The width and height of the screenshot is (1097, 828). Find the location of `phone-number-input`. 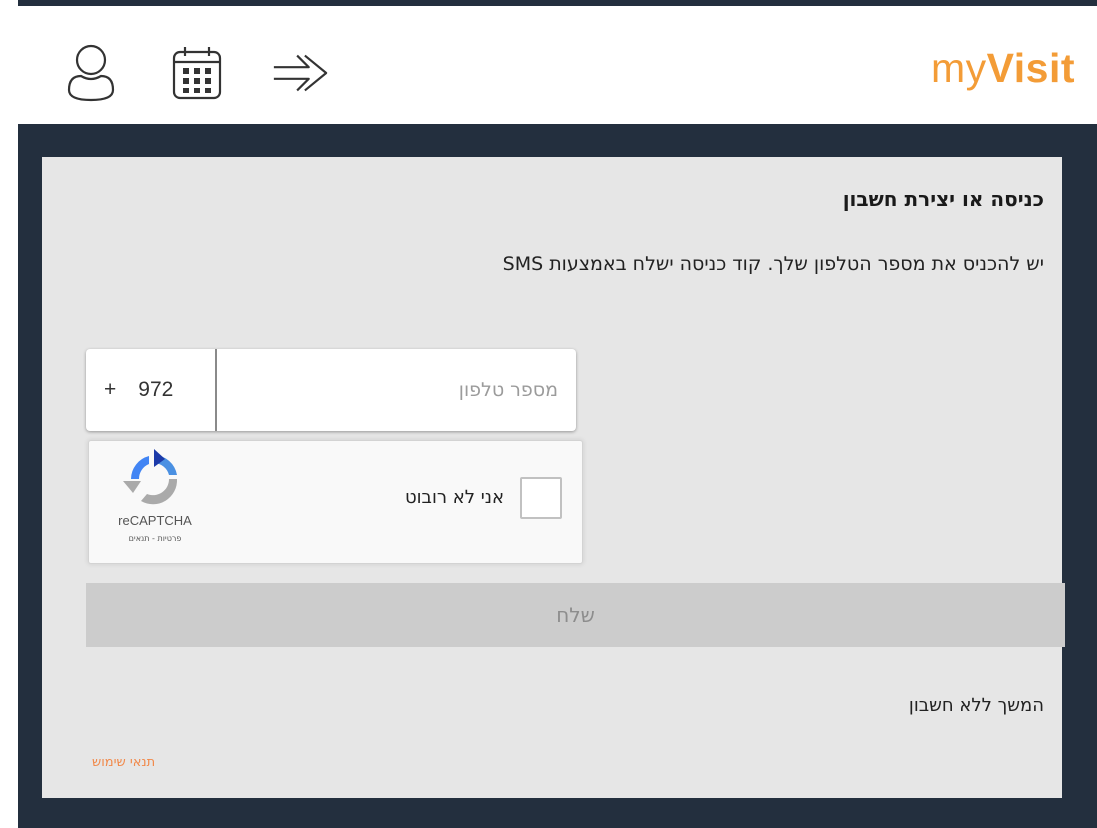

phone-number-input is located at coordinates (396, 390).